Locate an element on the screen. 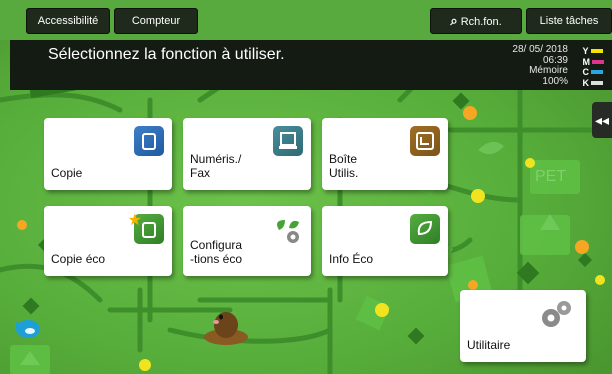 This screenshot has height=374, width=612. instruction-message: Sélectionnez la fonction à utiliser. is located at coordinates (166, 54).